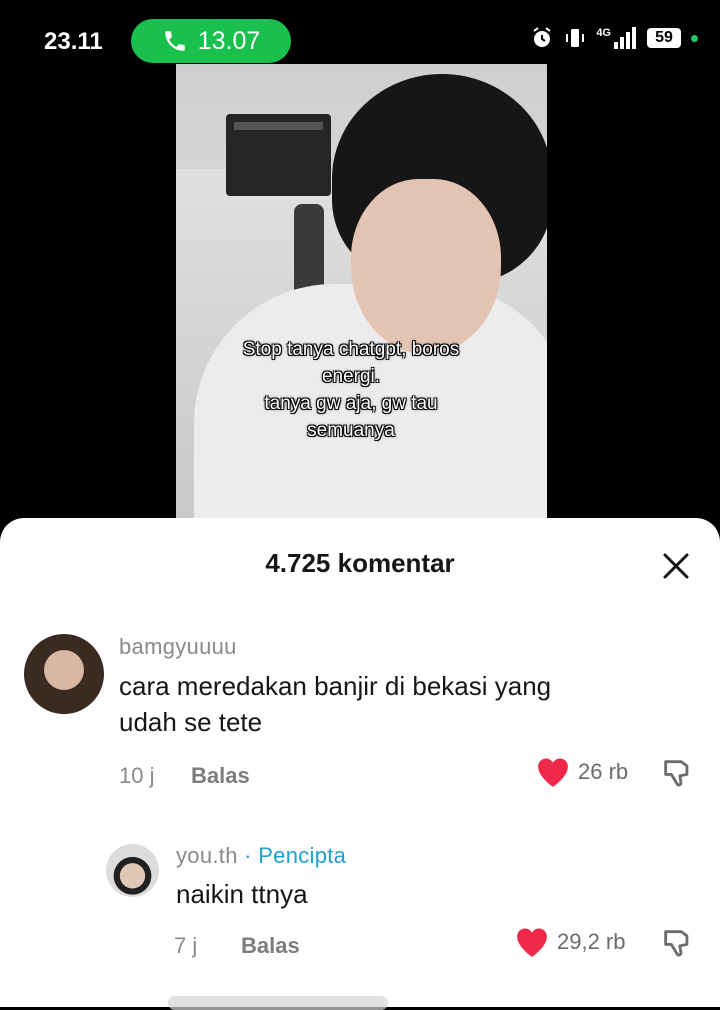  What do you see at coordinates (229, 40) in the screenshot?
I see `call-duration: 13.07` at bounding box center [229, 40].